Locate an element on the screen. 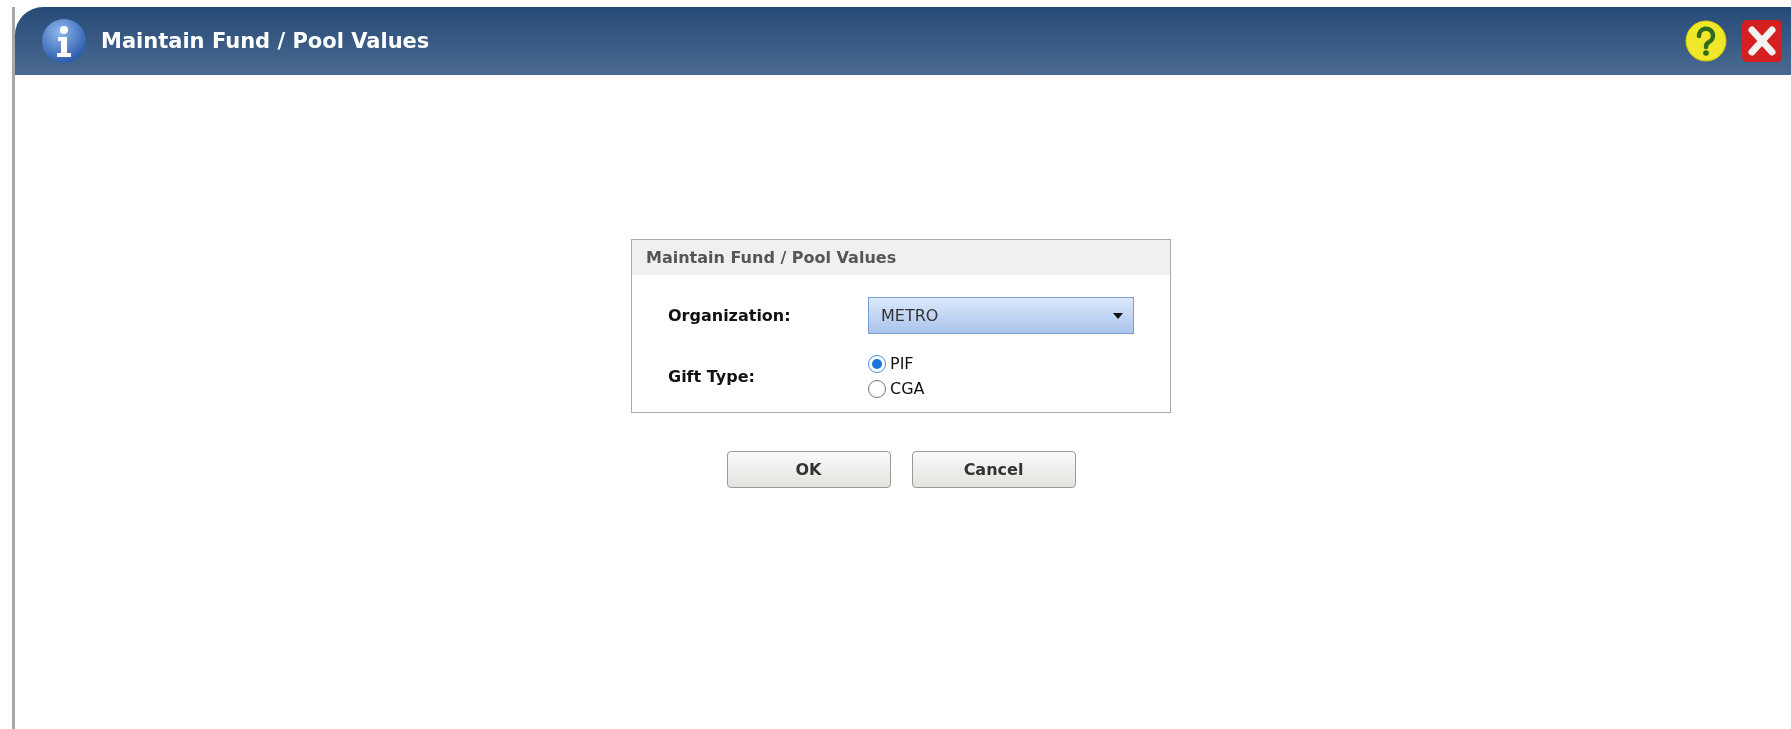 Image resolution: width=1791 pixels, height=729 pixels. organization-dropdown: METRO is located at coordinates (1001, 315).